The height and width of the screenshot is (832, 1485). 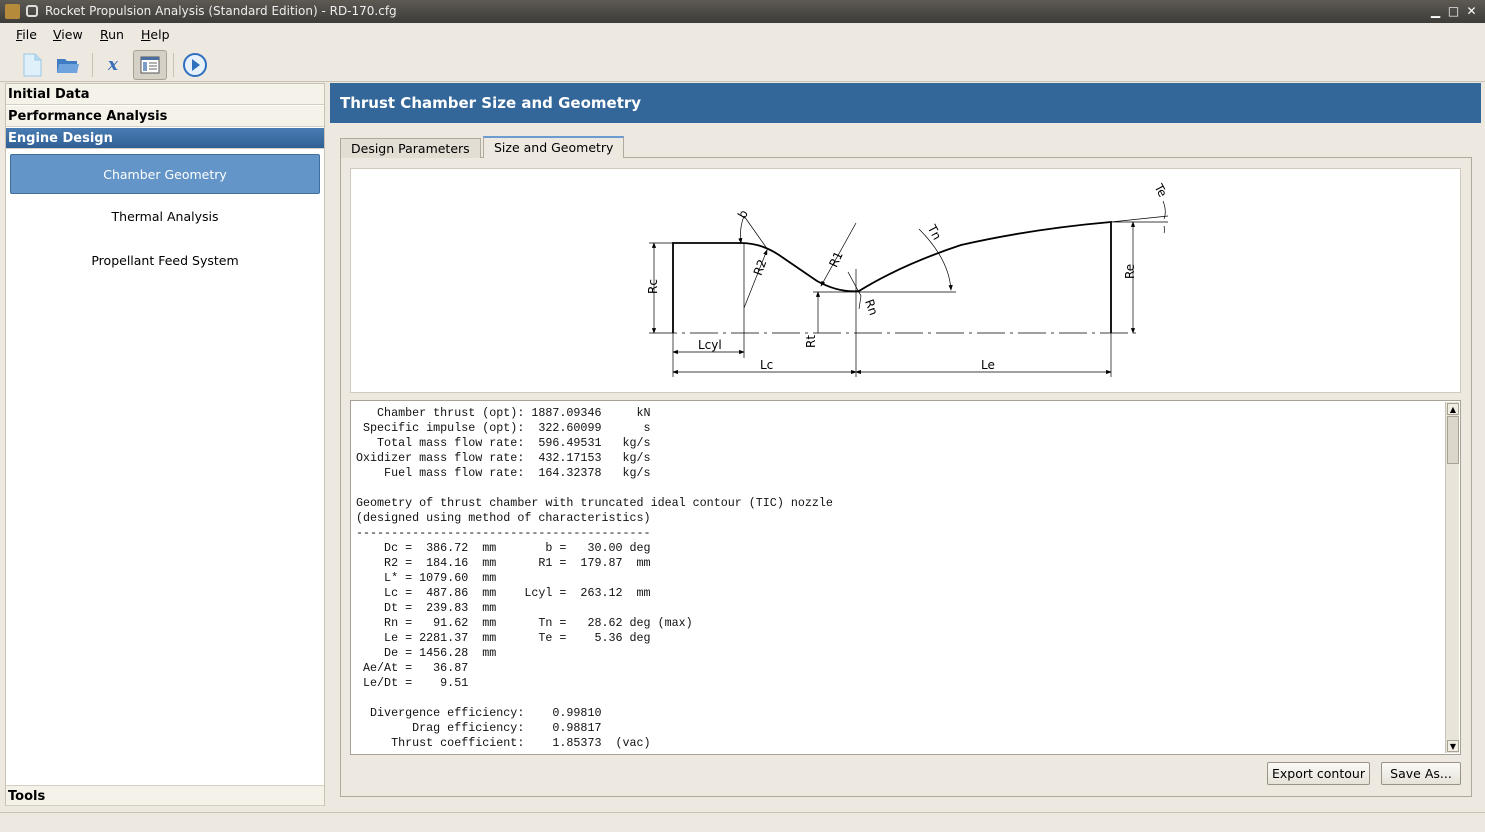 I want to click on results-line: Le/Dt = 9.51, so click(x=412, y=683).